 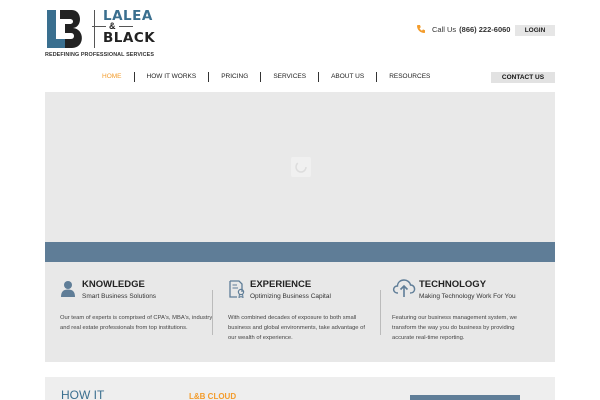 What do you see at coordinates (535, 30) in the screenshot?
I see `login-button: LOGIN` at bounding box center [535, 30].